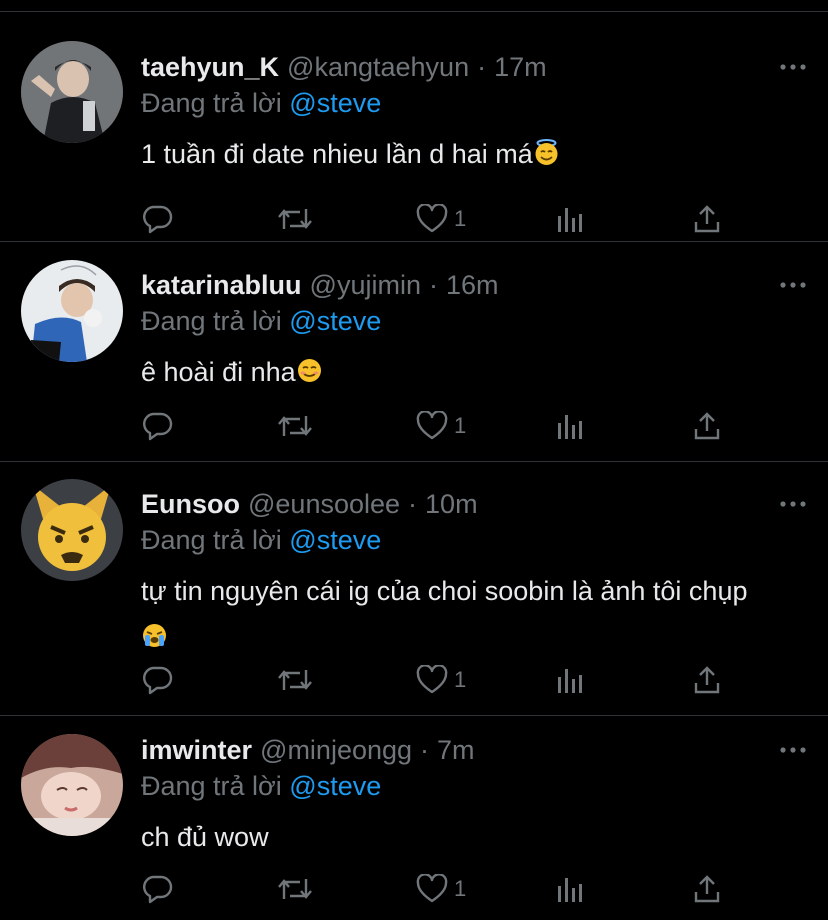  Describe the element at coordinates (474, 373) in the screenshot. I see `tweet-text: ê hoài đi nha` at that location.